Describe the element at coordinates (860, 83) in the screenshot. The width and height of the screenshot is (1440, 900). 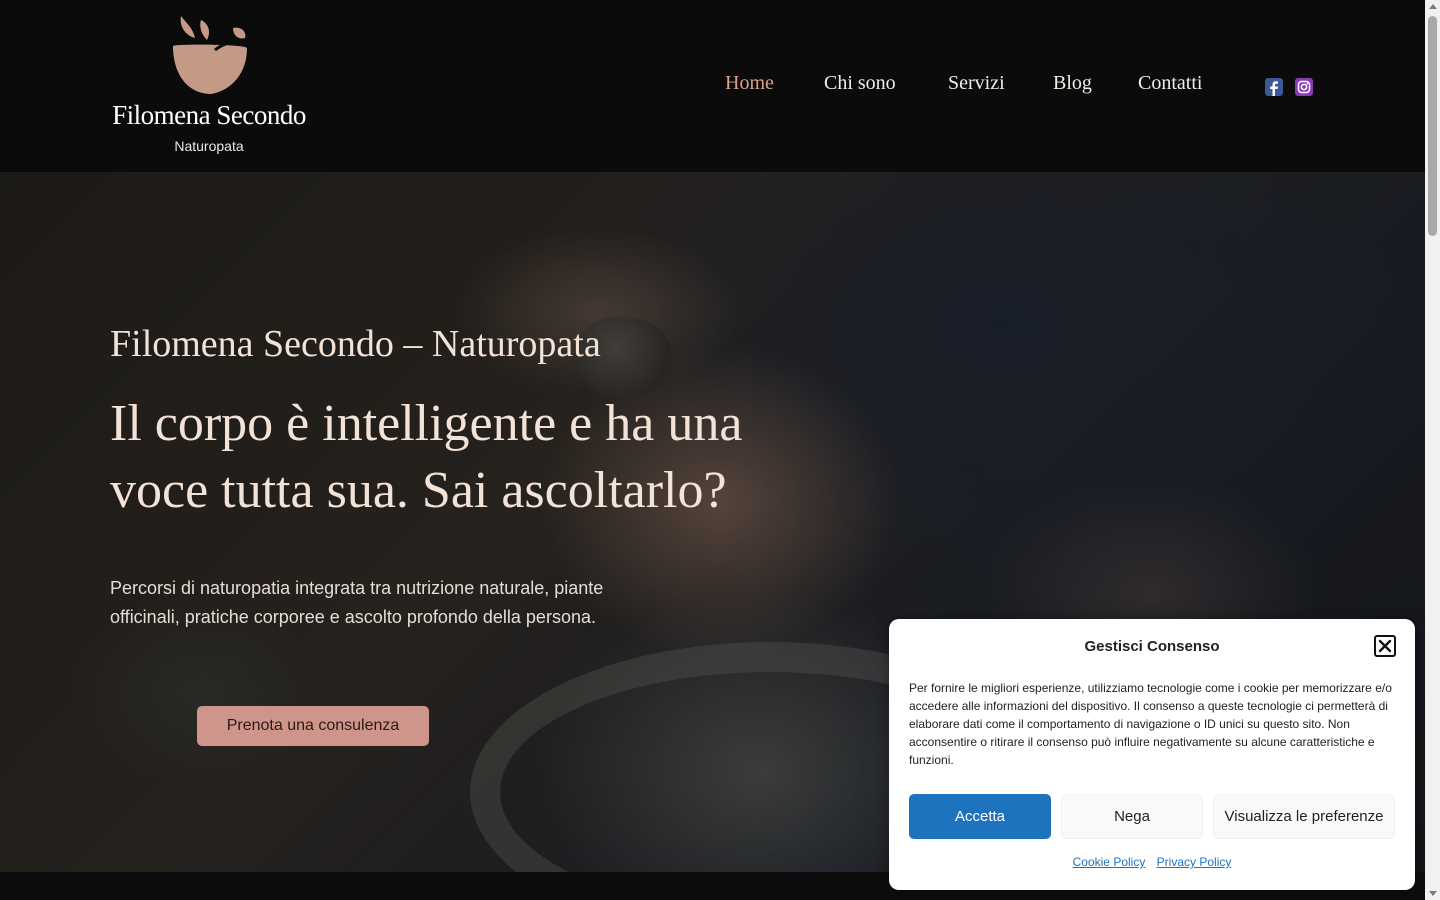
I see `nav-item-chi-sono: Chi sono` at that location.